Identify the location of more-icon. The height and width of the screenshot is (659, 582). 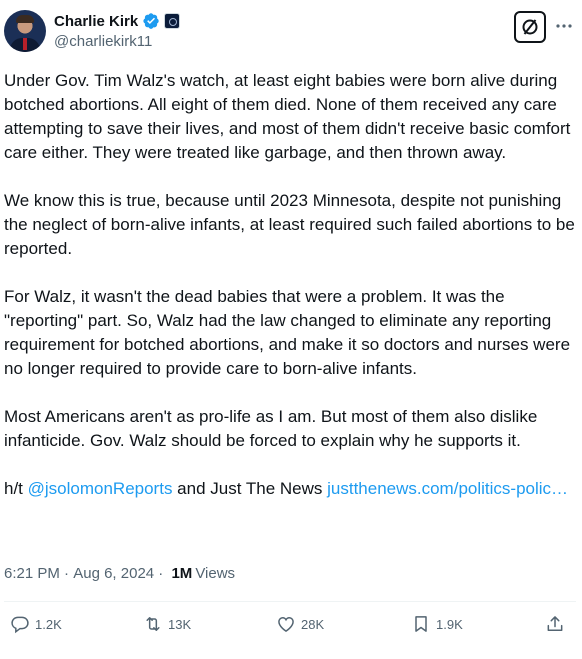
(564, 26).